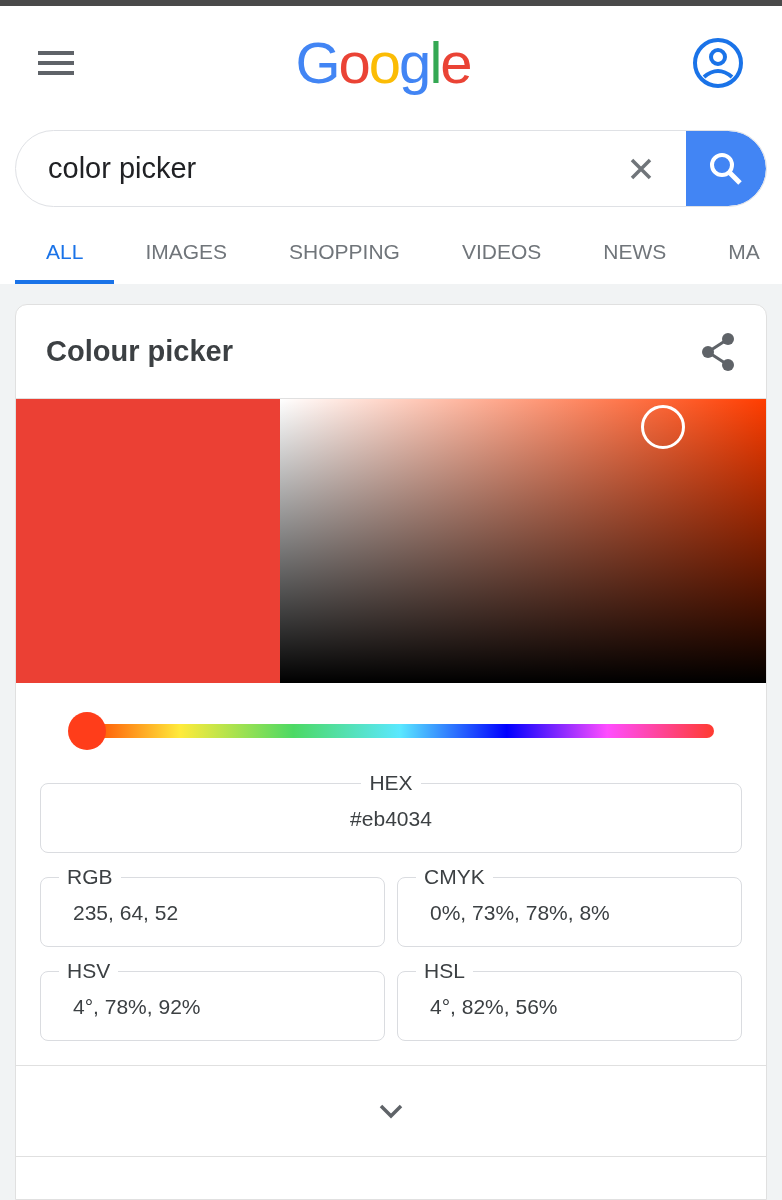 Image resolution: width=782 pixels, height=1200 pixels. What do you see at coordinates (663, 427) in the screenshot?
I see `picker-handle` at bounding box center [663, 427].